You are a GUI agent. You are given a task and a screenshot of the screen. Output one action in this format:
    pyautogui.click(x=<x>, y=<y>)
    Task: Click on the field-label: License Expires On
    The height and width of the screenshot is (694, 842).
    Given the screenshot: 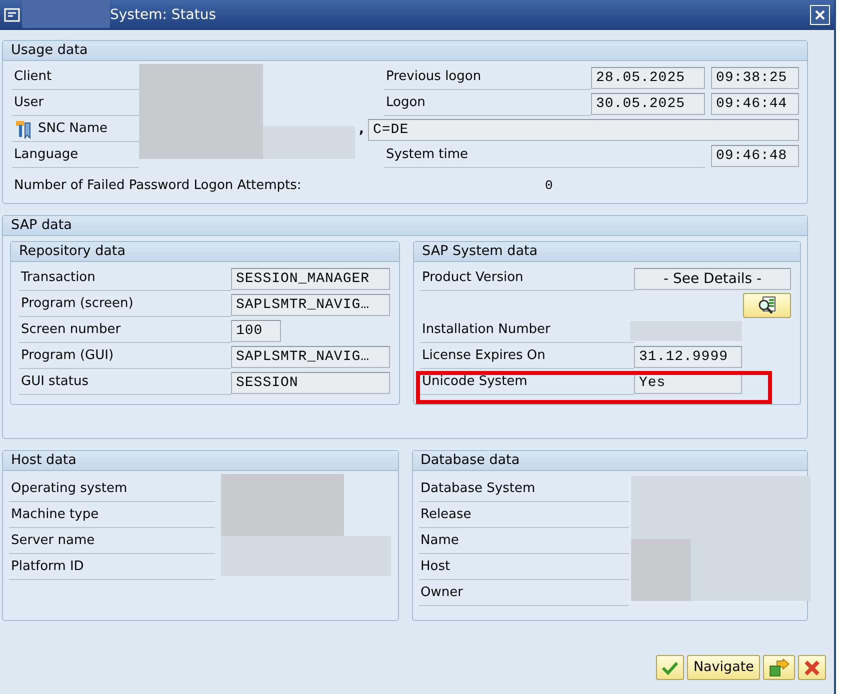 What is the action you would take?
    pyautogui.click(x=527, y=356)
    